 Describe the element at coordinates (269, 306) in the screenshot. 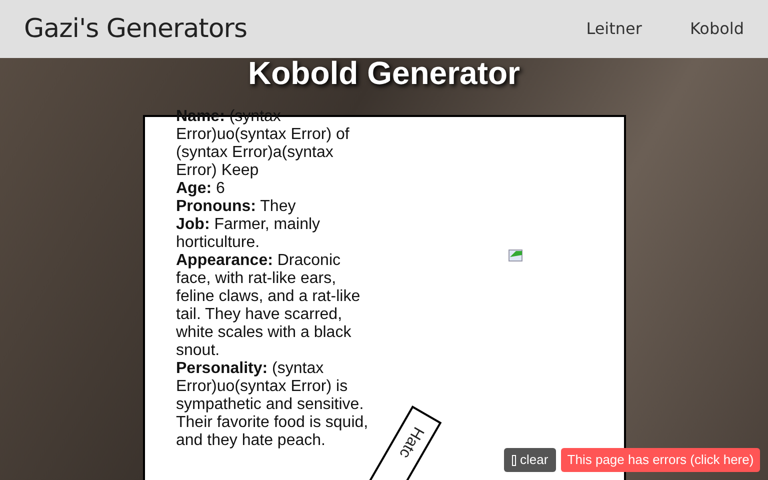

I see `info-paragraph: Appearance: Draconic face, with rat-like ears, feline claws, and a rat-like tail. They have scarred, white scales with a black snout.` at that location.